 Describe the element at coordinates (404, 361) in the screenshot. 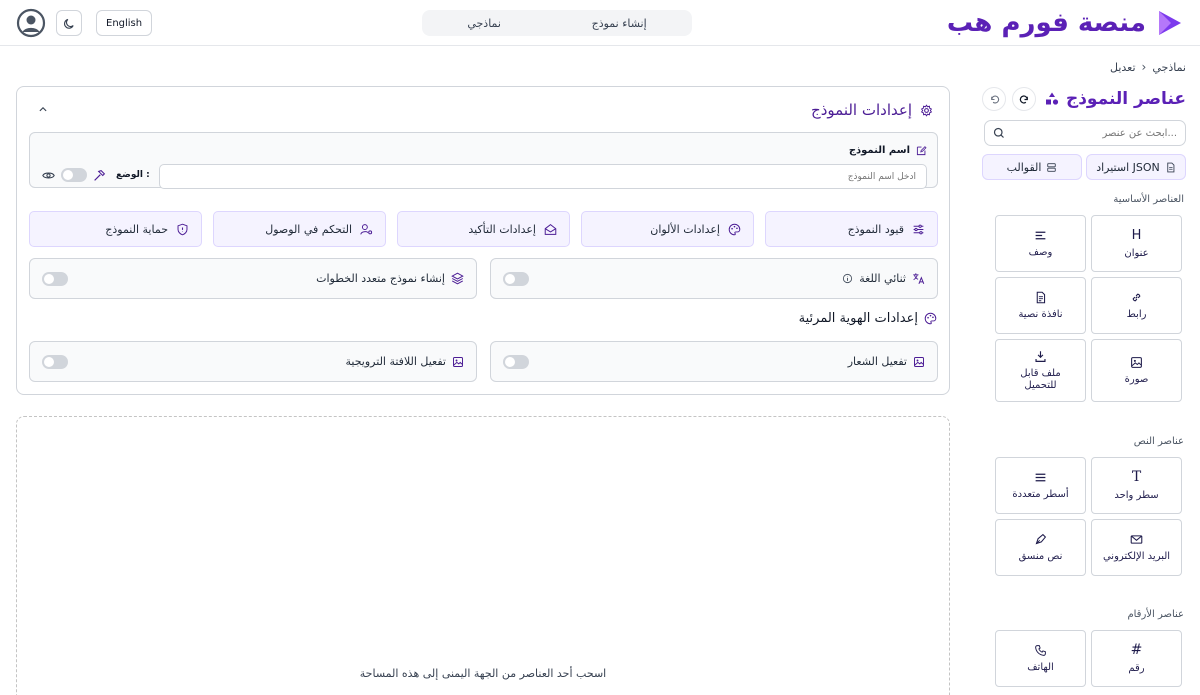

I see `banner-label: تفعيل اللافتة الترويجية` at that location.